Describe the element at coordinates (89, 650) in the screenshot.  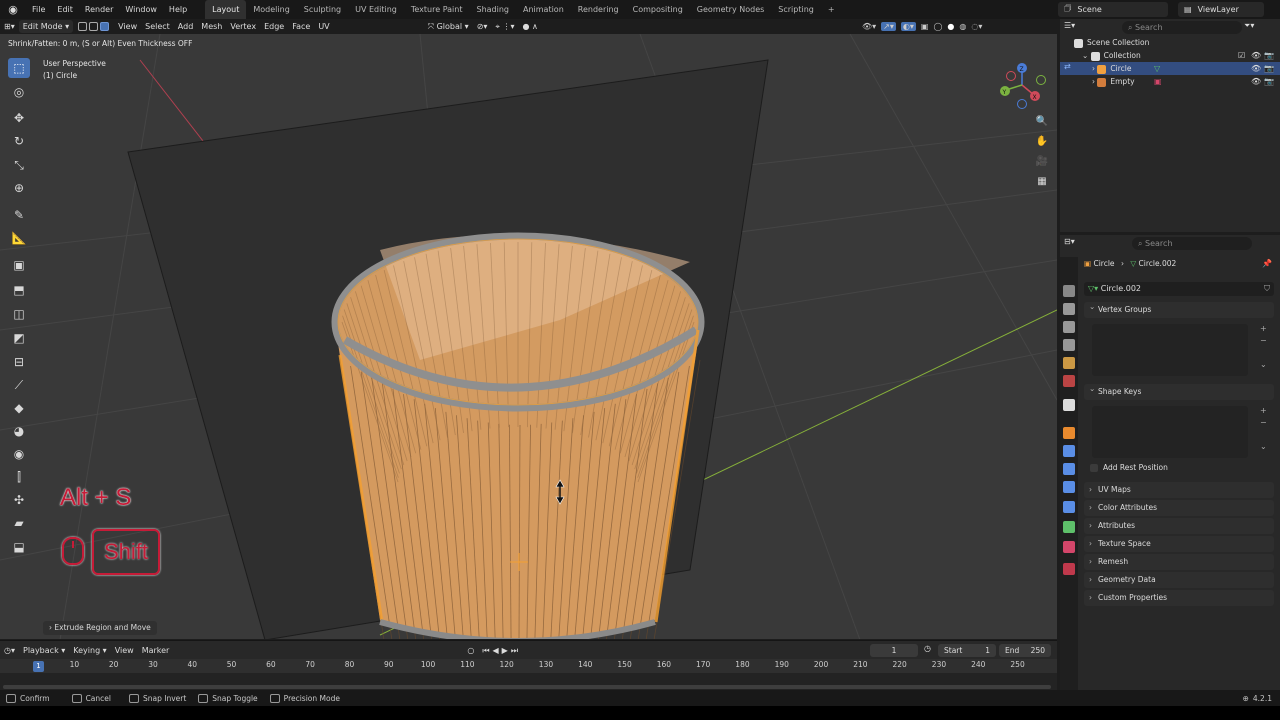
I see `menu-keying: Keying ▾` at that location.